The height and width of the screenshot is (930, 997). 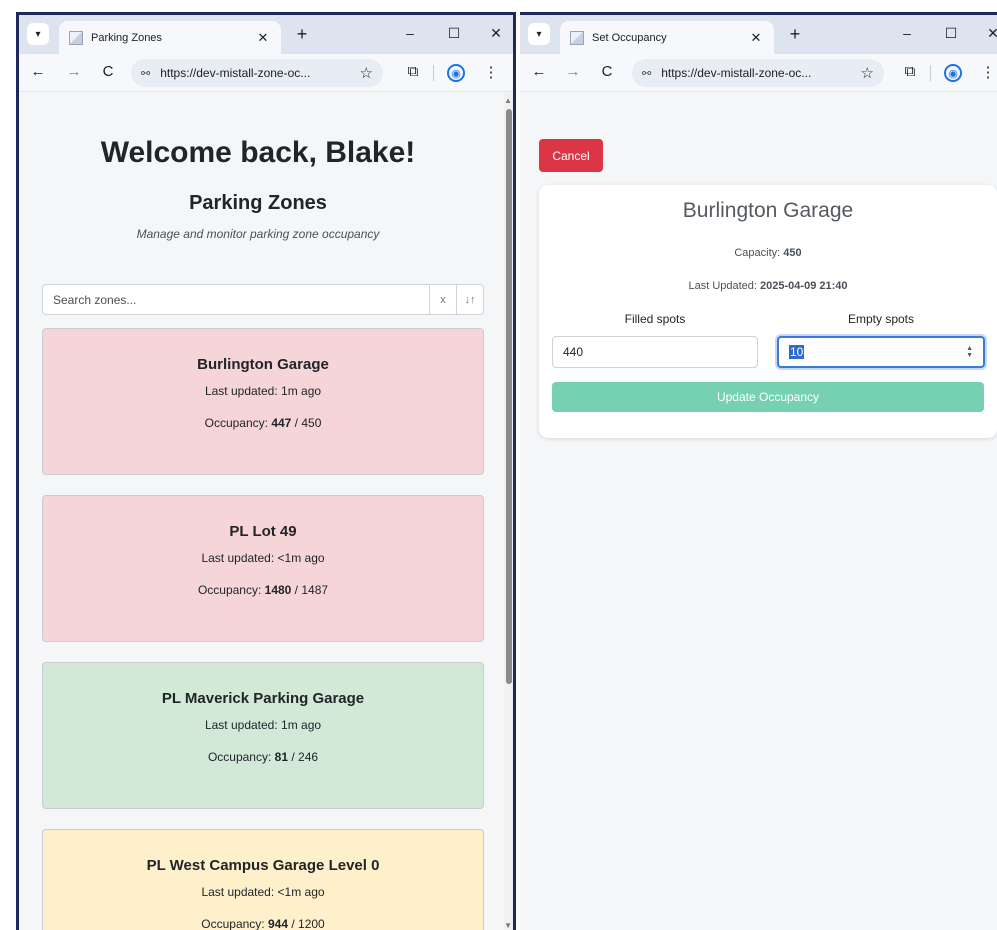 I want to click on zone-name: PL West Campus Garage Level 0, so click(x=263, y=865).